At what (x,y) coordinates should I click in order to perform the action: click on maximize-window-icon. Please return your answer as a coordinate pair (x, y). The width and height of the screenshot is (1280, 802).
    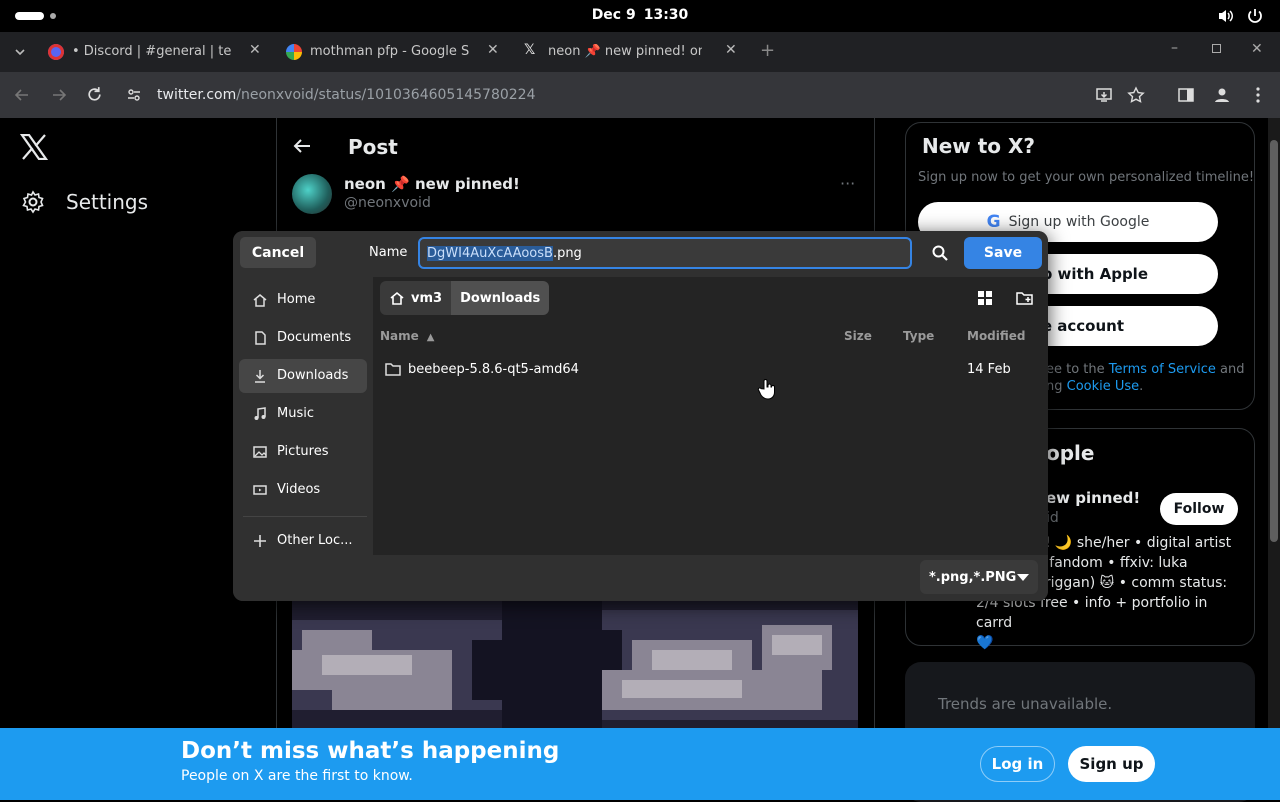
    Looking at the image, I should click on (1216, 48).